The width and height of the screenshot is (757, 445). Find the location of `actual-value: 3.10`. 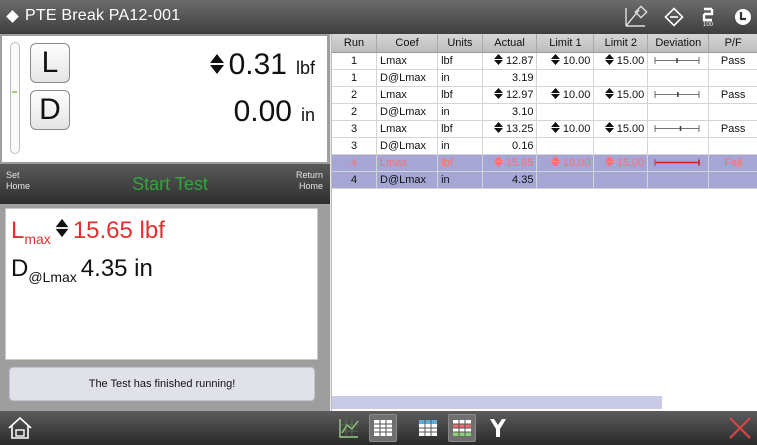

actual-value: 3.10 is located at coordinates (523, 111).